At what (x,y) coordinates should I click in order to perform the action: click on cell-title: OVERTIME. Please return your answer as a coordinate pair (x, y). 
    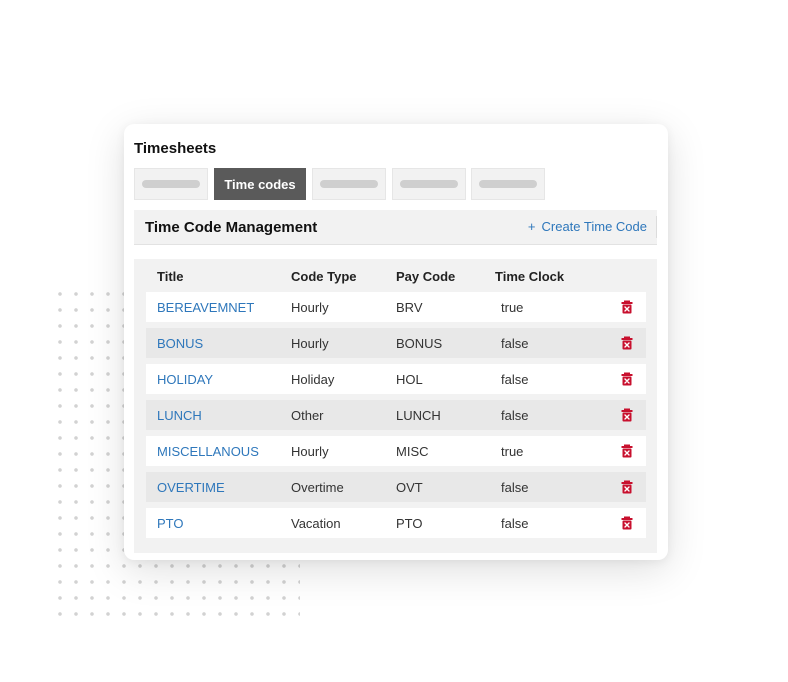
    Looking at the image, I should click on (191, 487).